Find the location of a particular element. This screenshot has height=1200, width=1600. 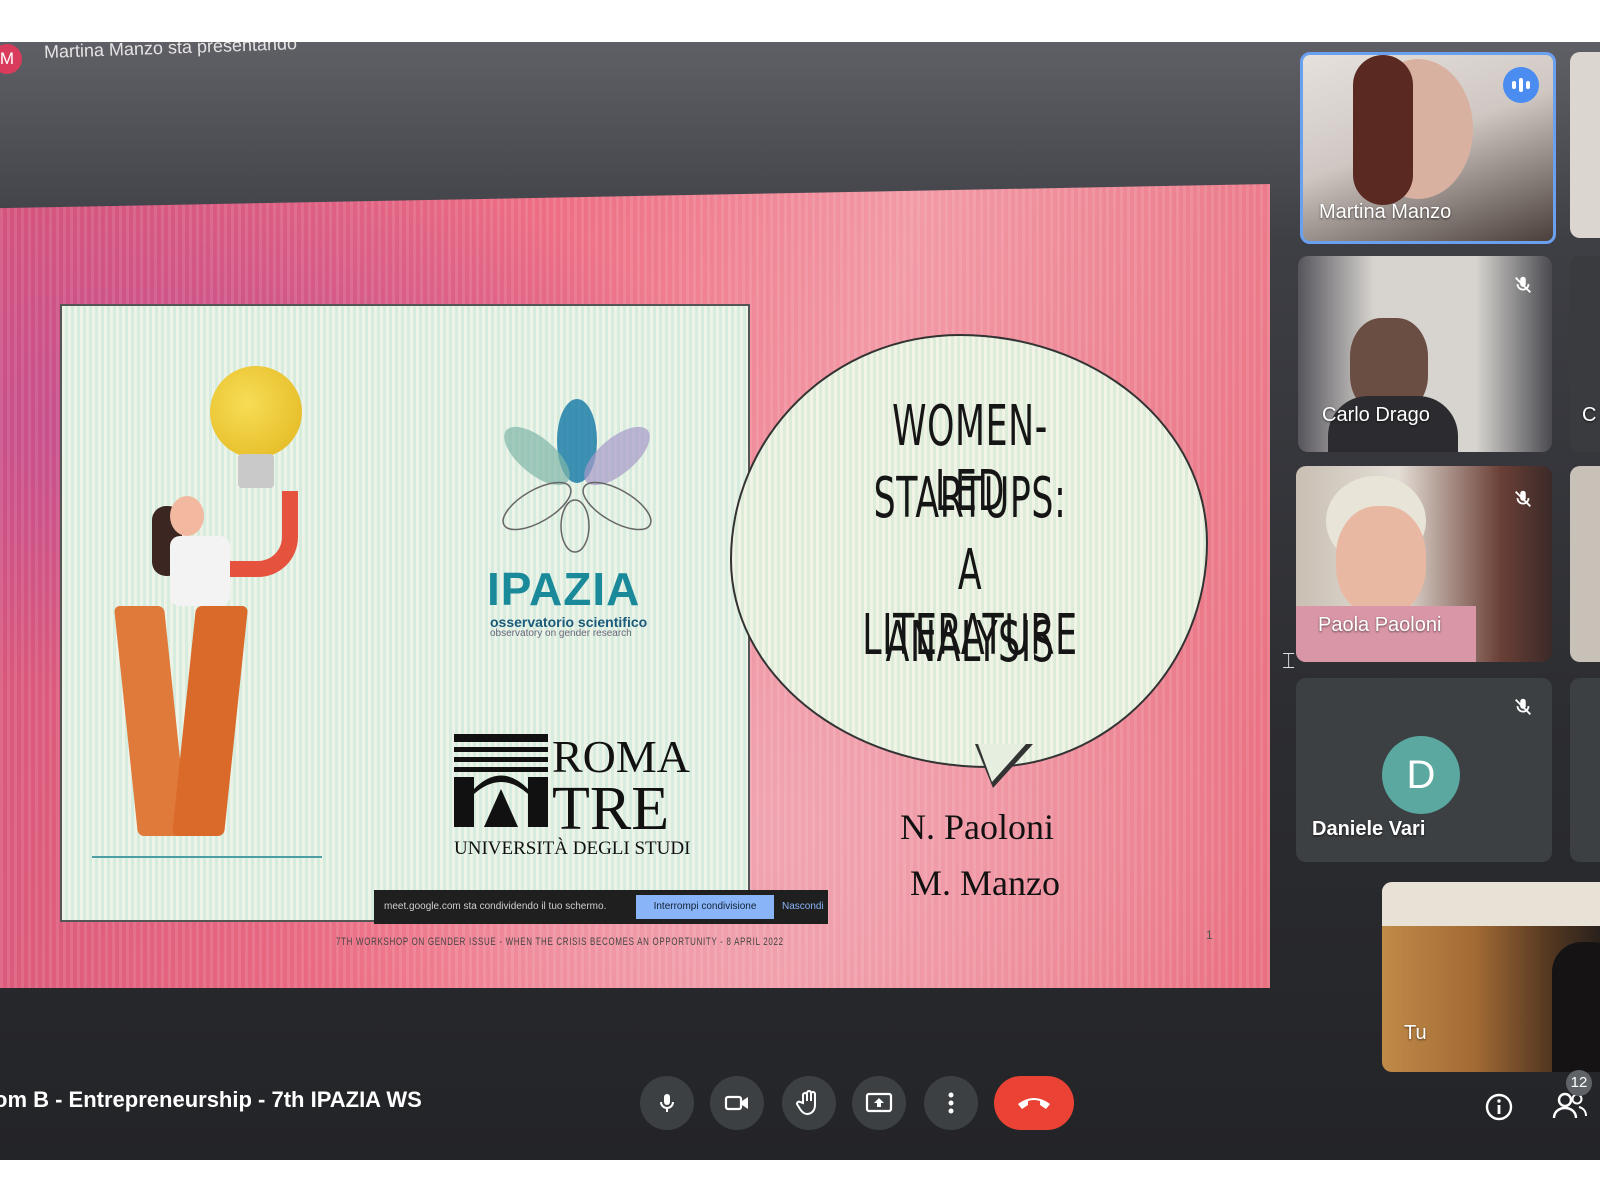

participant-tile-partial: C is located at coordinates (1585, 354).